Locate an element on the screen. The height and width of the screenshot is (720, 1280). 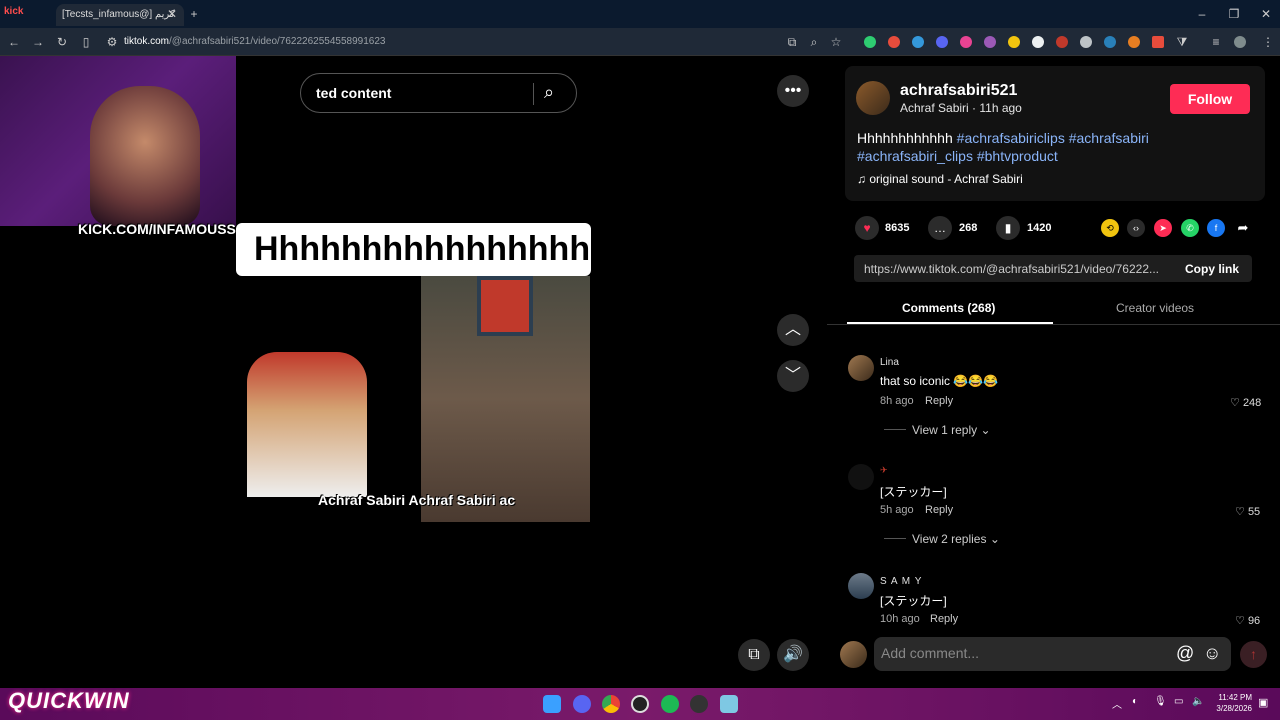
author-username: achrafsabiri521 is located at coordinates (958, 91).